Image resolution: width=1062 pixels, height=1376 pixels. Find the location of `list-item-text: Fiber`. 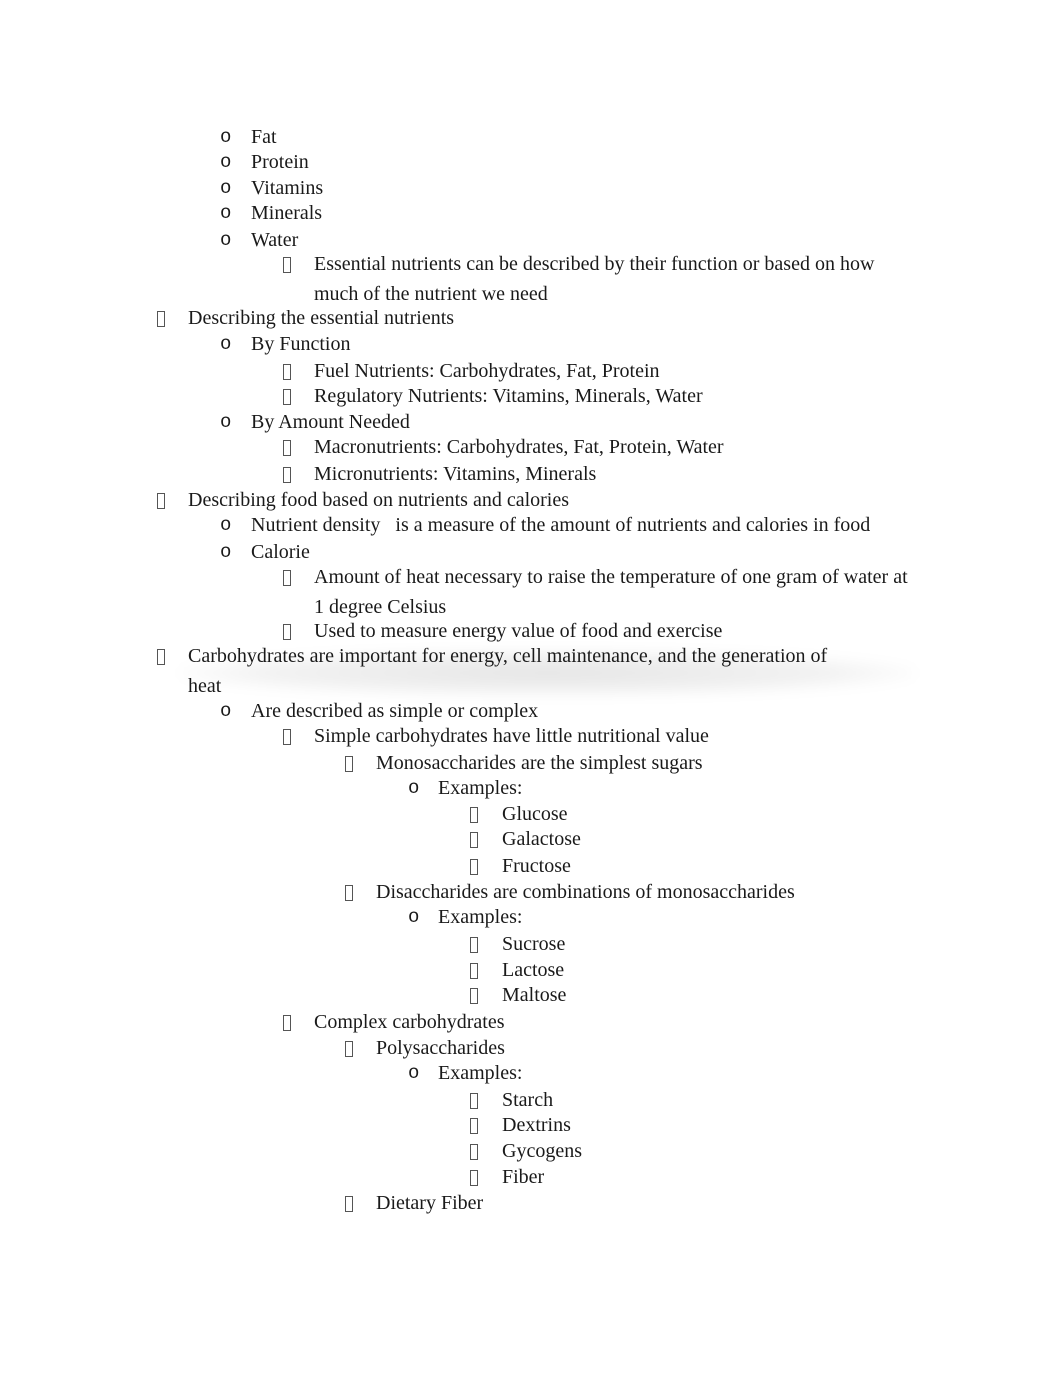

list-item-text: Fiber is located at coordinates (523, 1177).